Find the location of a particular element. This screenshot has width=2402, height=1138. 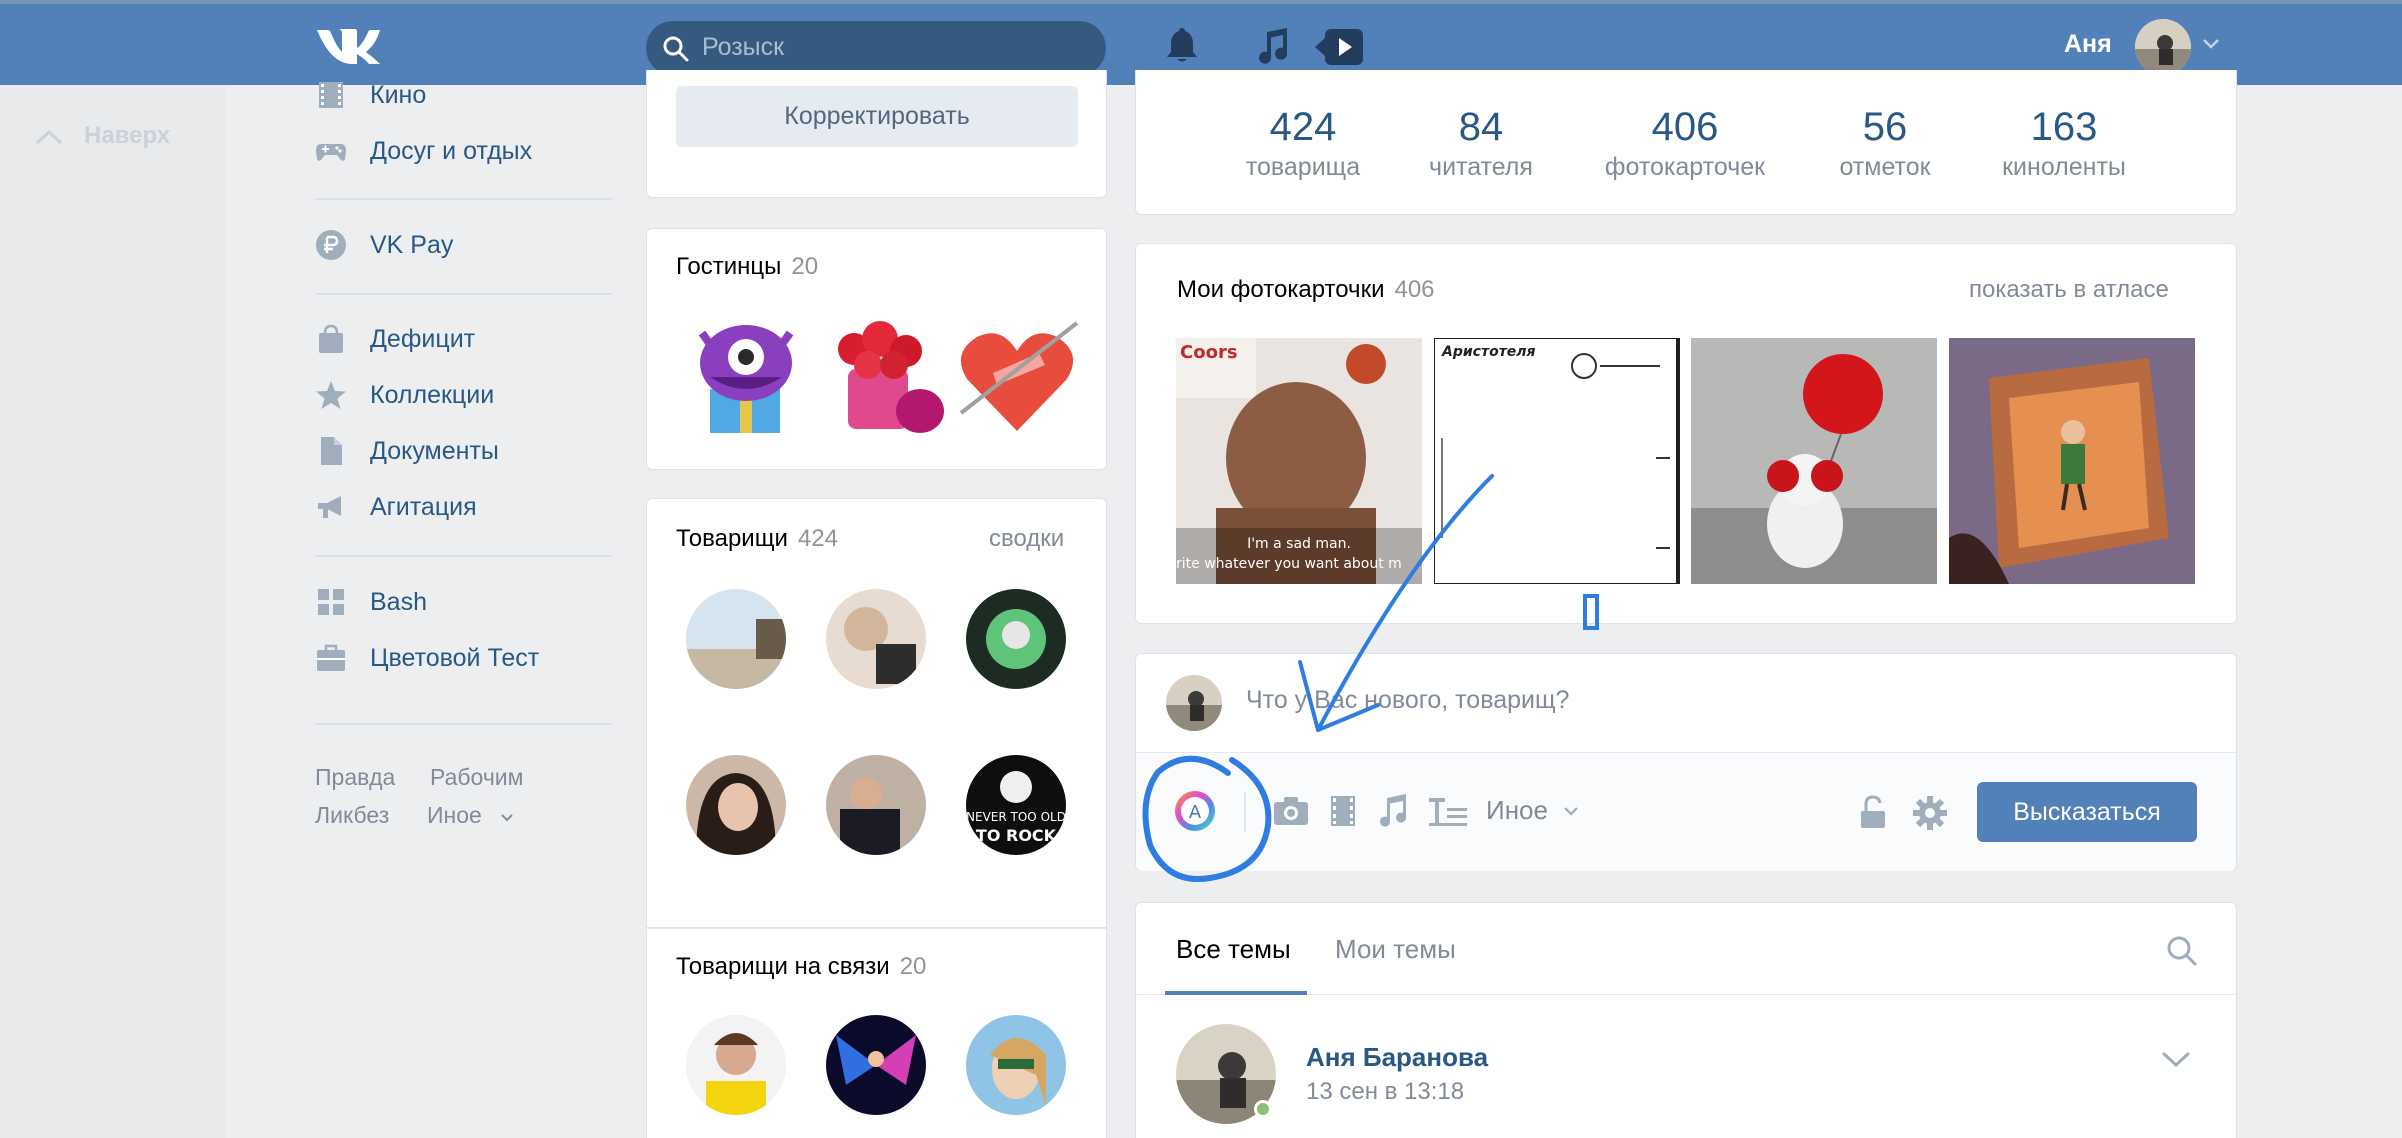

stat-value: 56 is located at coordinates (1885, 127).